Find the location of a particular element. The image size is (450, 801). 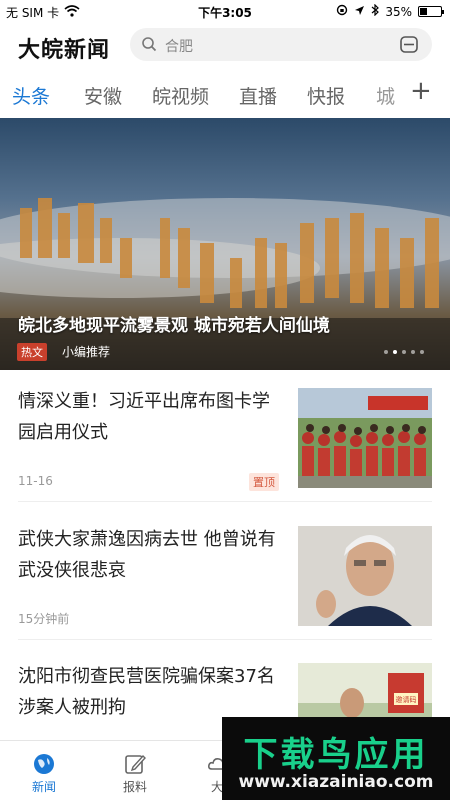

app-header: 大皖新闻 合肥 is located at coordinates (225, 46).